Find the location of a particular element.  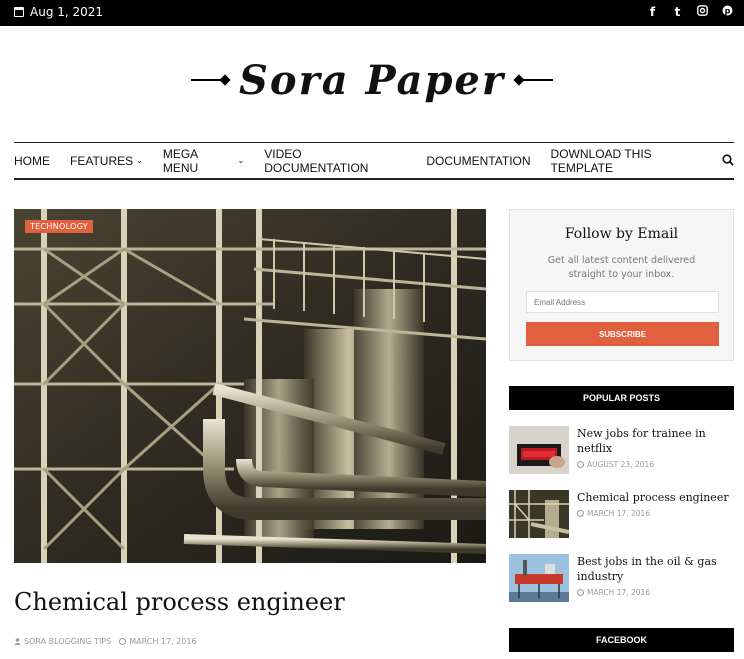

nav-documentation: DOCUMENTATION is located at coordinates (478, 161).